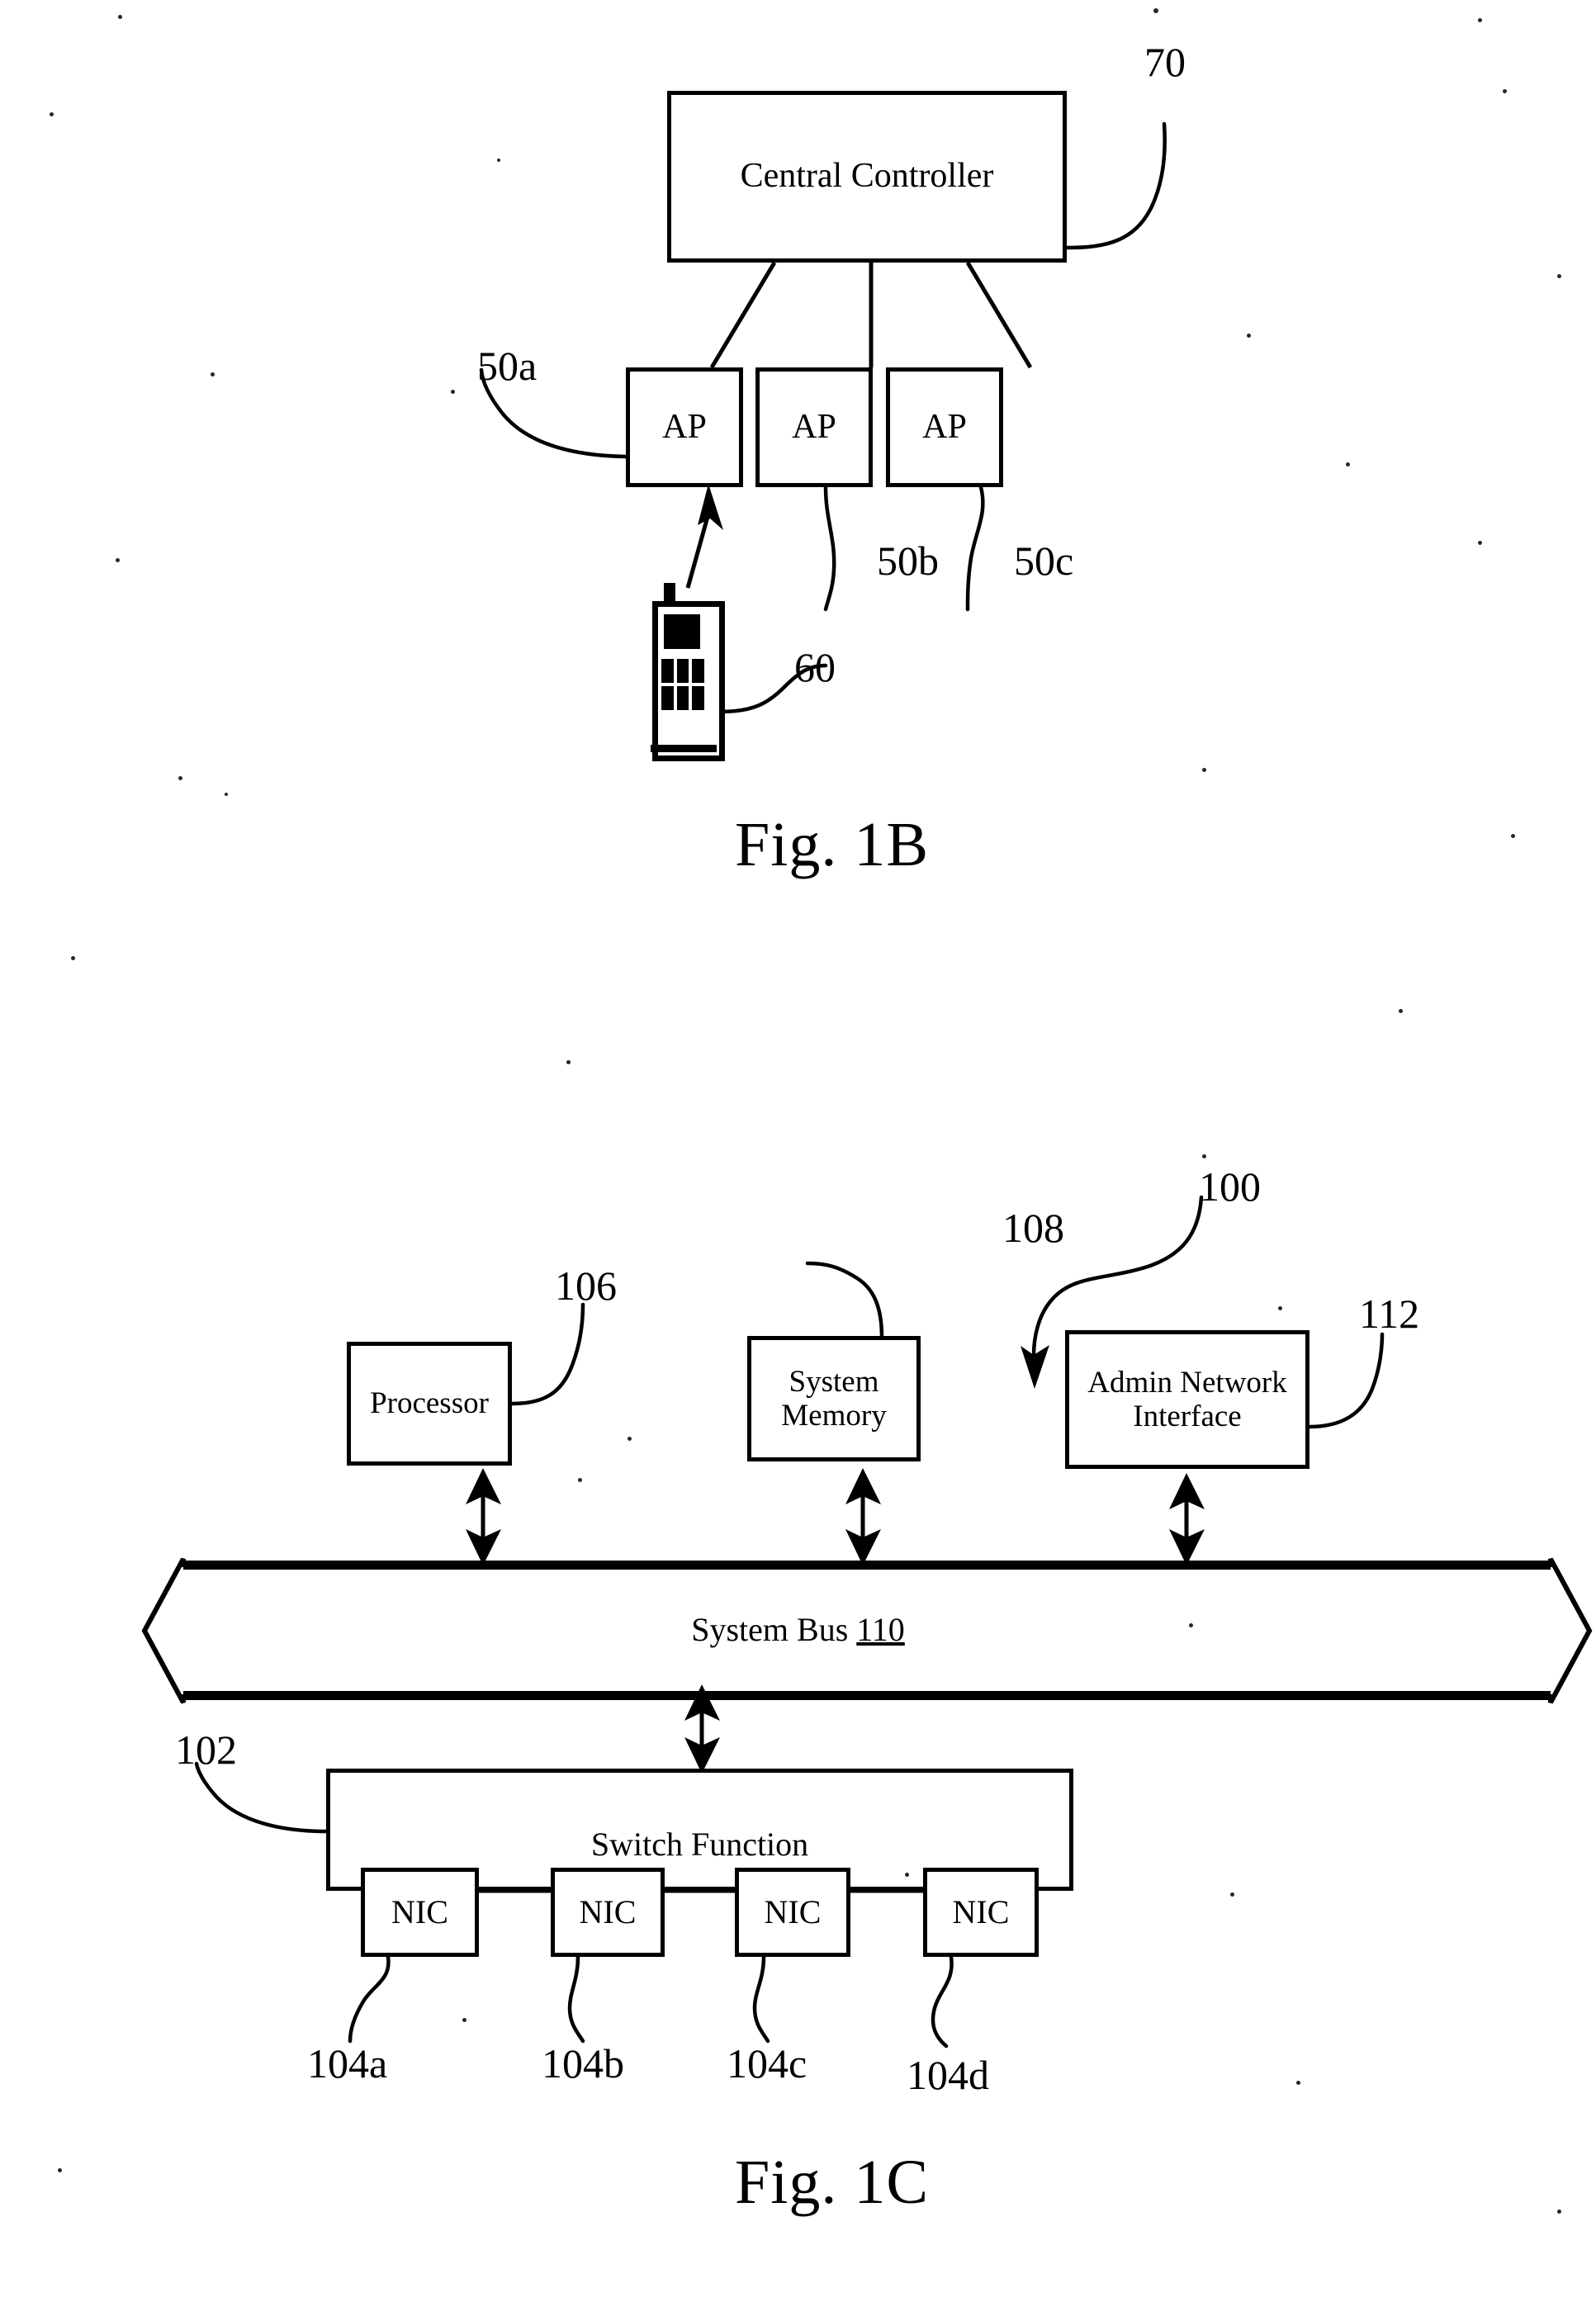 The height and width of the screenshot is (2302, 1596). What do you see at coordinates (834, 1381) in the screenshot?
I see `system-memory-label-line1: System` at bounding box center [834, 1381].